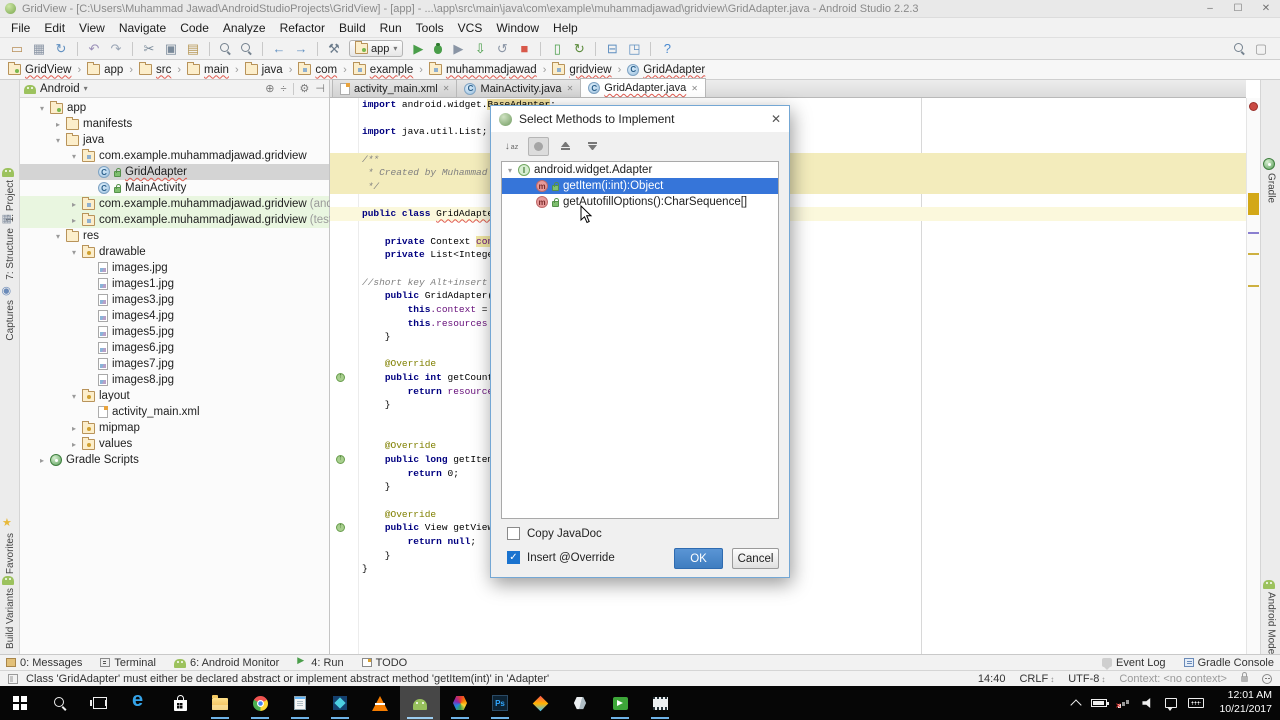 The image size is (1280, 720). Describe the element at coordinates (174, 348) in the screenshot. I see `tree-item-images6.jpg: images6.jpg` at that location.